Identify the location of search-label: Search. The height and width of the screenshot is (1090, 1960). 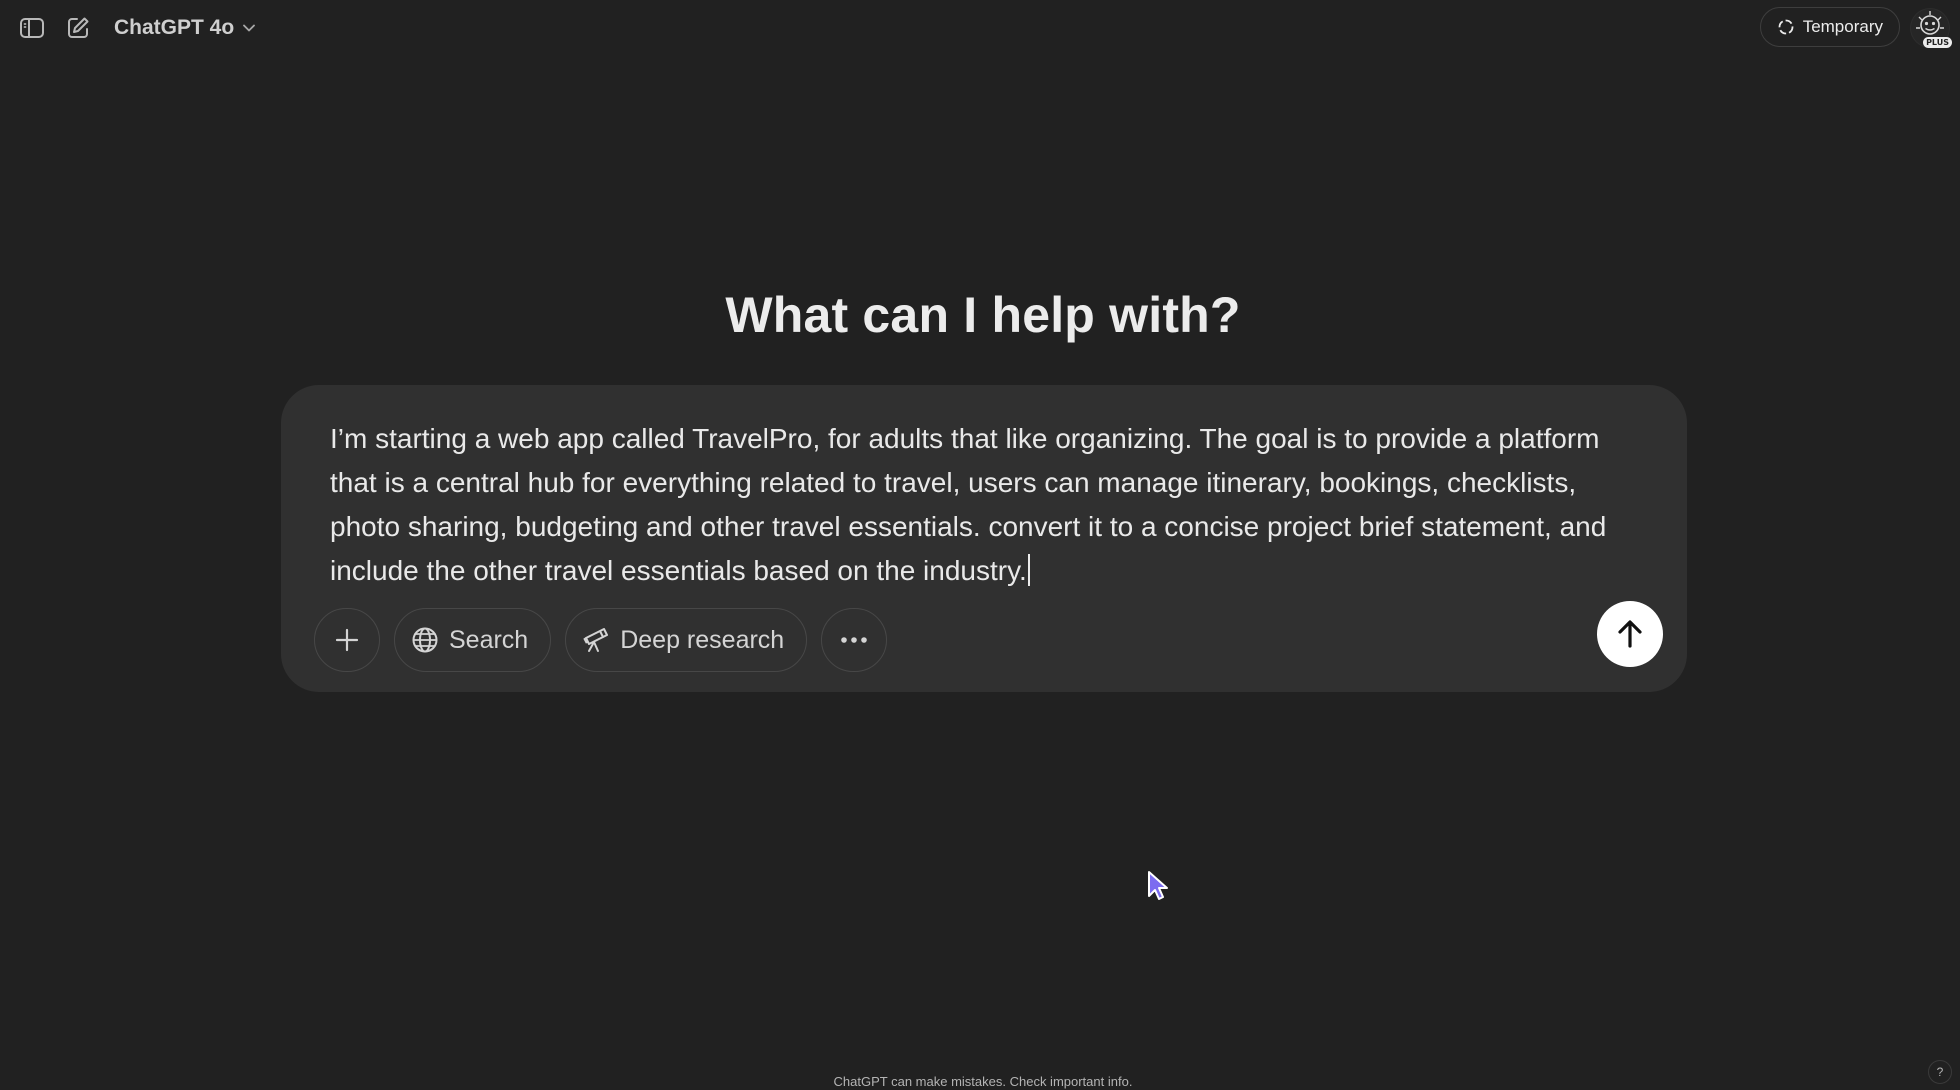
(489, 639).